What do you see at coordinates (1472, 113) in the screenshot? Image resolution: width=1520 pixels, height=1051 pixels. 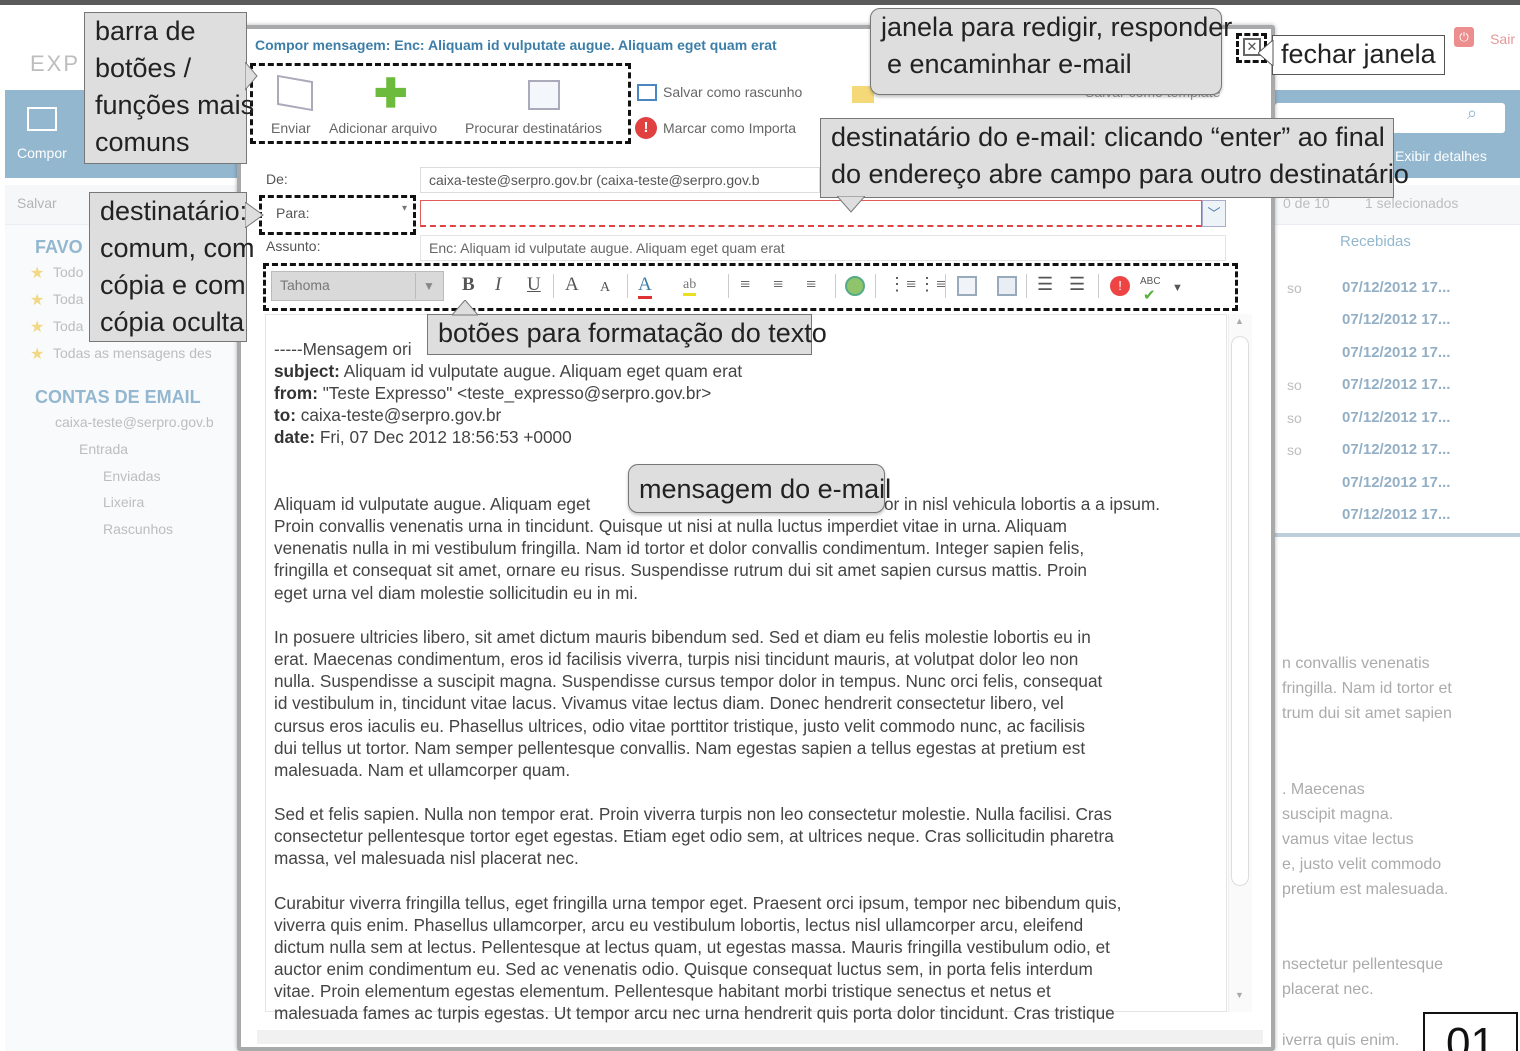 I see `search-icon: ⌕` at bounding box center [1472, 113].